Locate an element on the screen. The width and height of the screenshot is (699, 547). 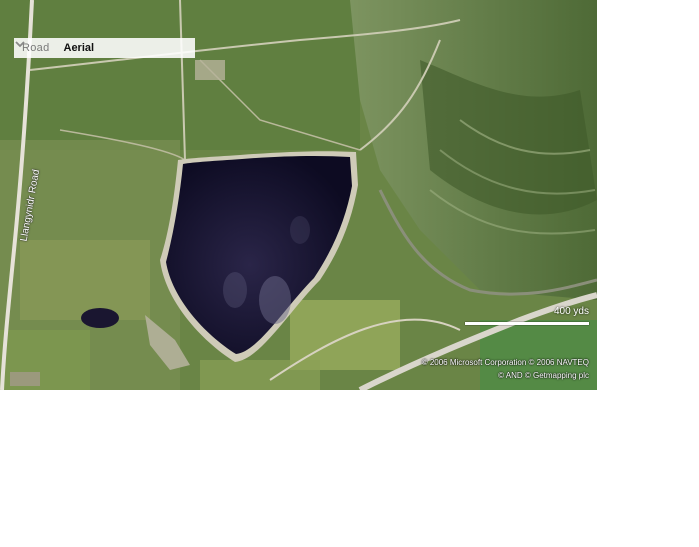
scale-bar is located at coordinates (527, 323).